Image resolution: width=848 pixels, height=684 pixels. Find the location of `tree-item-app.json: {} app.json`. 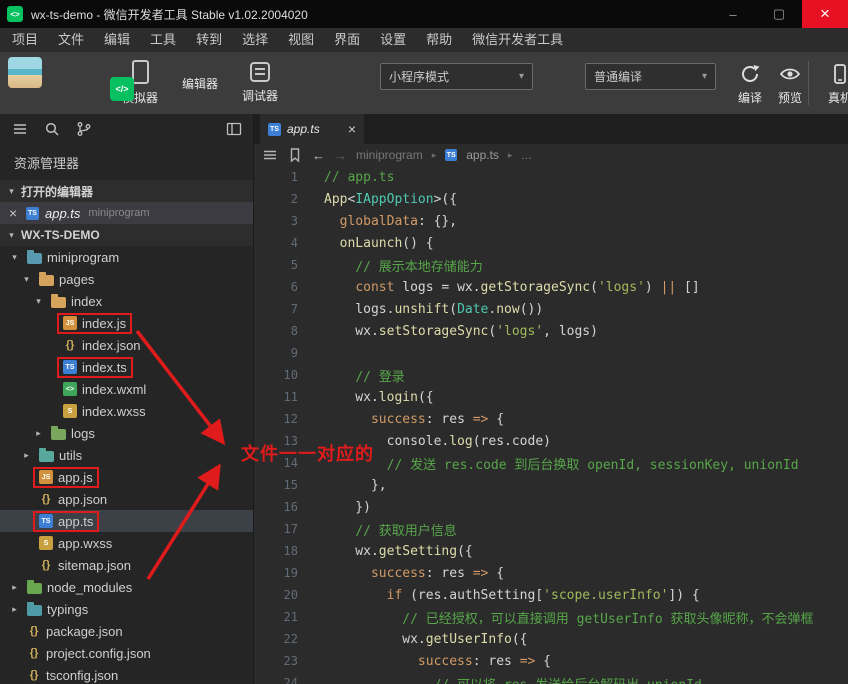

tree-item-app.json: {} app.json is located at coordinates (126, 499).